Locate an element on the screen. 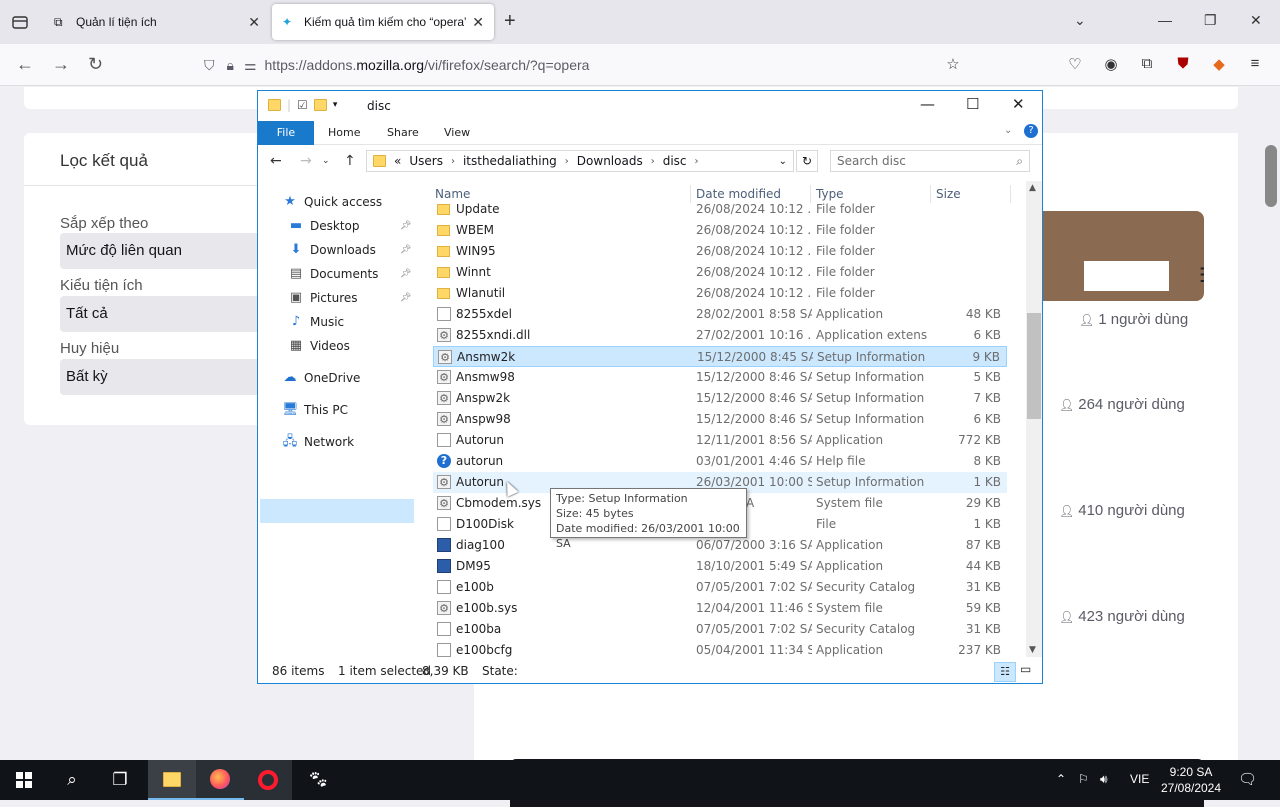 The image size is (1280, 807). reload-icon: ↻ is located at coordinates (95, 64).